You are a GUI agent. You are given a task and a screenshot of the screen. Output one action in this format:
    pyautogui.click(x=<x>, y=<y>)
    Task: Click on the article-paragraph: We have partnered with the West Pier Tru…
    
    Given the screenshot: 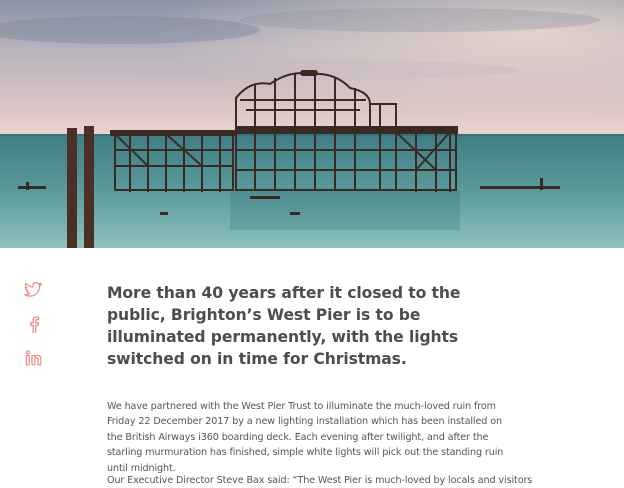 What is the action you would take?
    pyautogui.click(x=305, y=437)
    